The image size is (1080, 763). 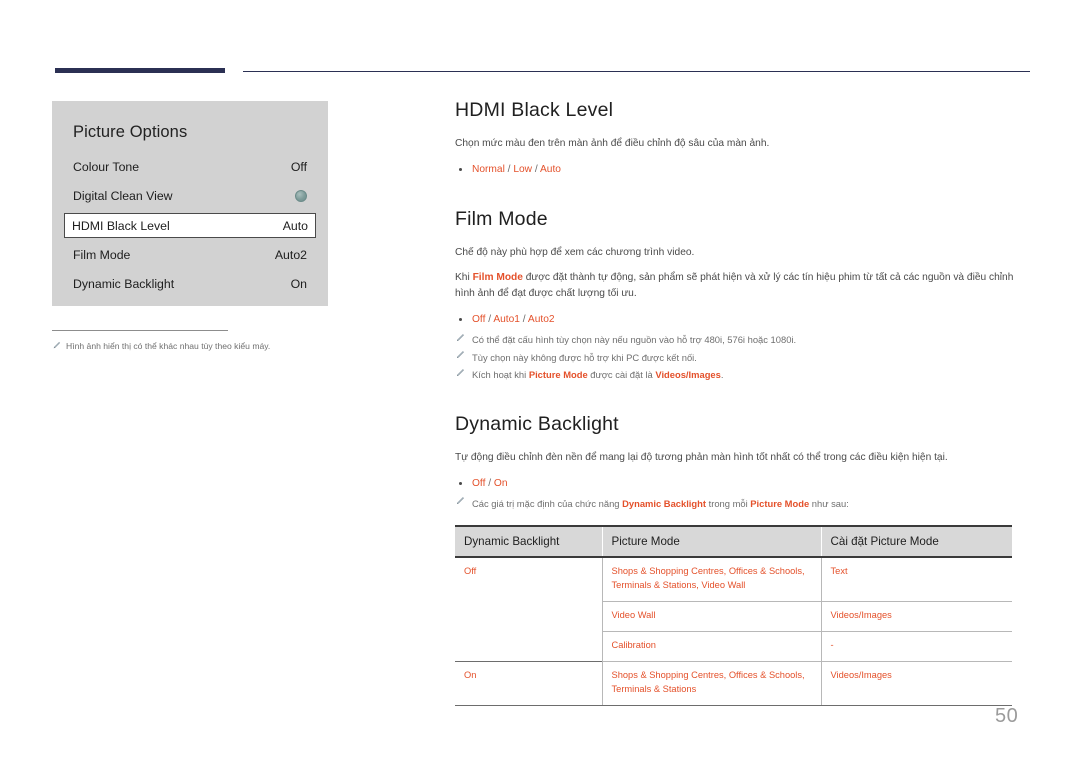 I want to click on option-list-dynamic-backlight: Off / On, so click(x=744, y=484).